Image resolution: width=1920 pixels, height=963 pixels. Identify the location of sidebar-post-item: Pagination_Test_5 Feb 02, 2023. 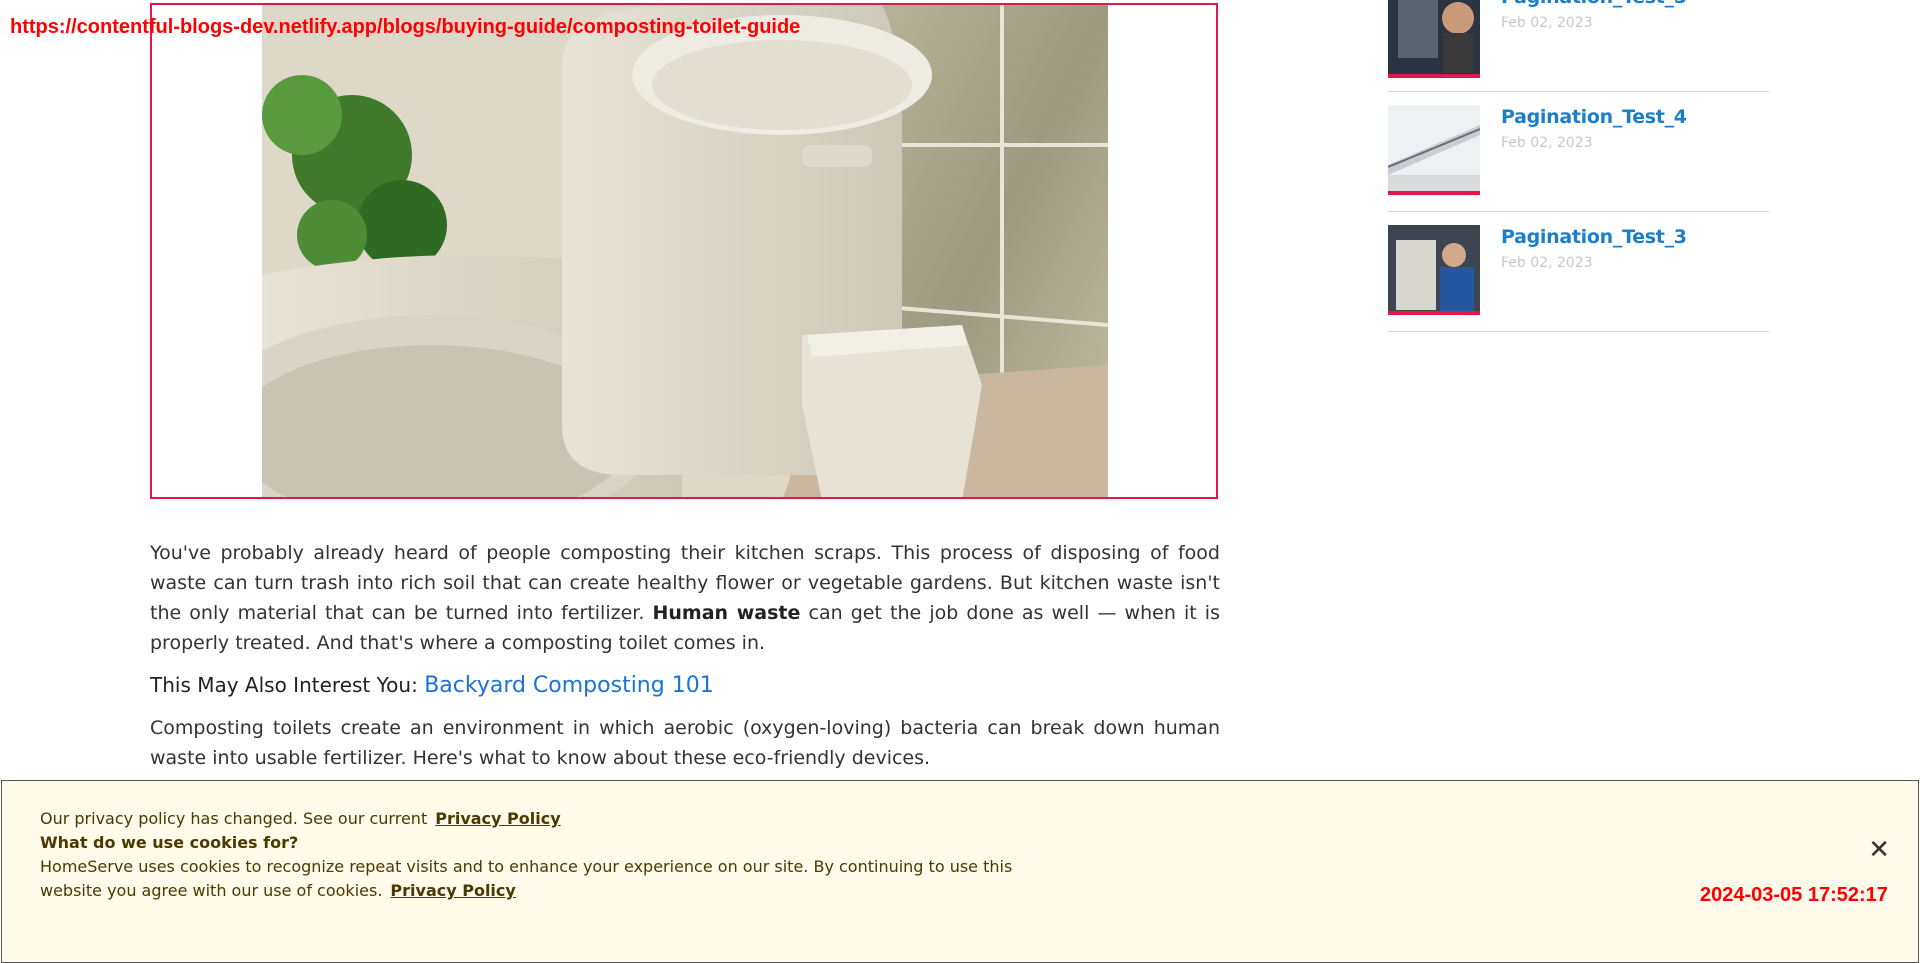
(1579, 46).